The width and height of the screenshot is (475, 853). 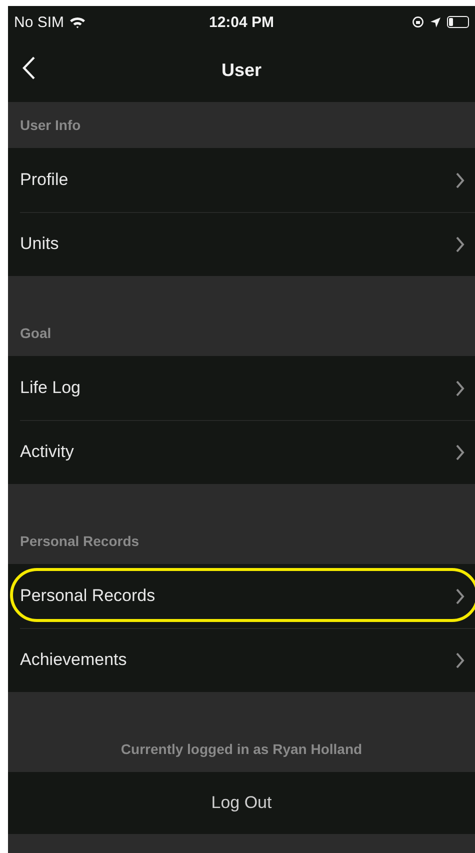 What do you see at coordinates (50, 125) in the screenshot?
I see `section-header: User Info` at bounding box center [50, 125].